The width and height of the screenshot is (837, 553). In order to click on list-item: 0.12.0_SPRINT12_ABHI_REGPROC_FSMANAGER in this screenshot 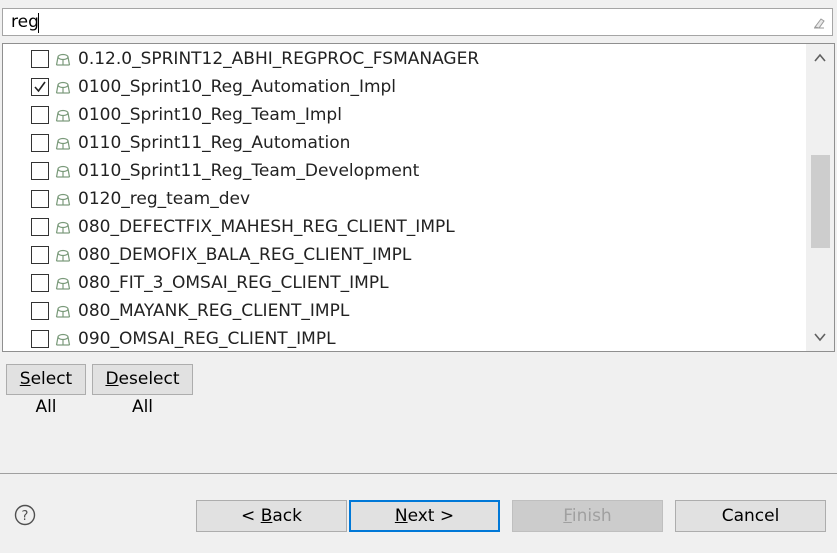, I will do `click(404, 59)`.